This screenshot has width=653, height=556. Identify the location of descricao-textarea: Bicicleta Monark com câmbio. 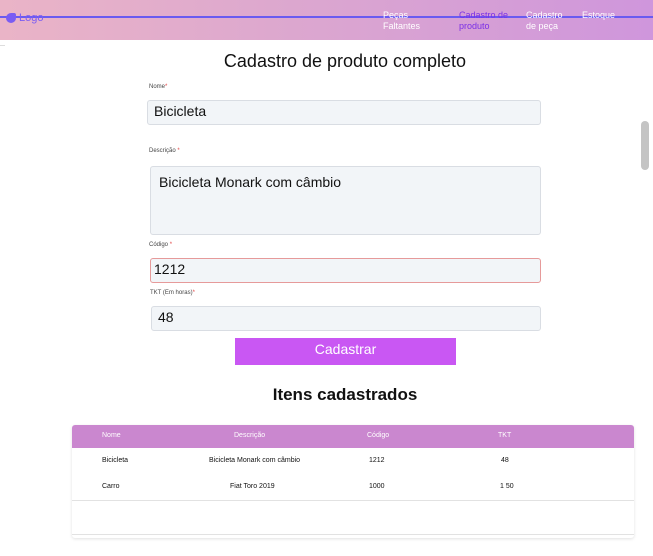
(345, 200).